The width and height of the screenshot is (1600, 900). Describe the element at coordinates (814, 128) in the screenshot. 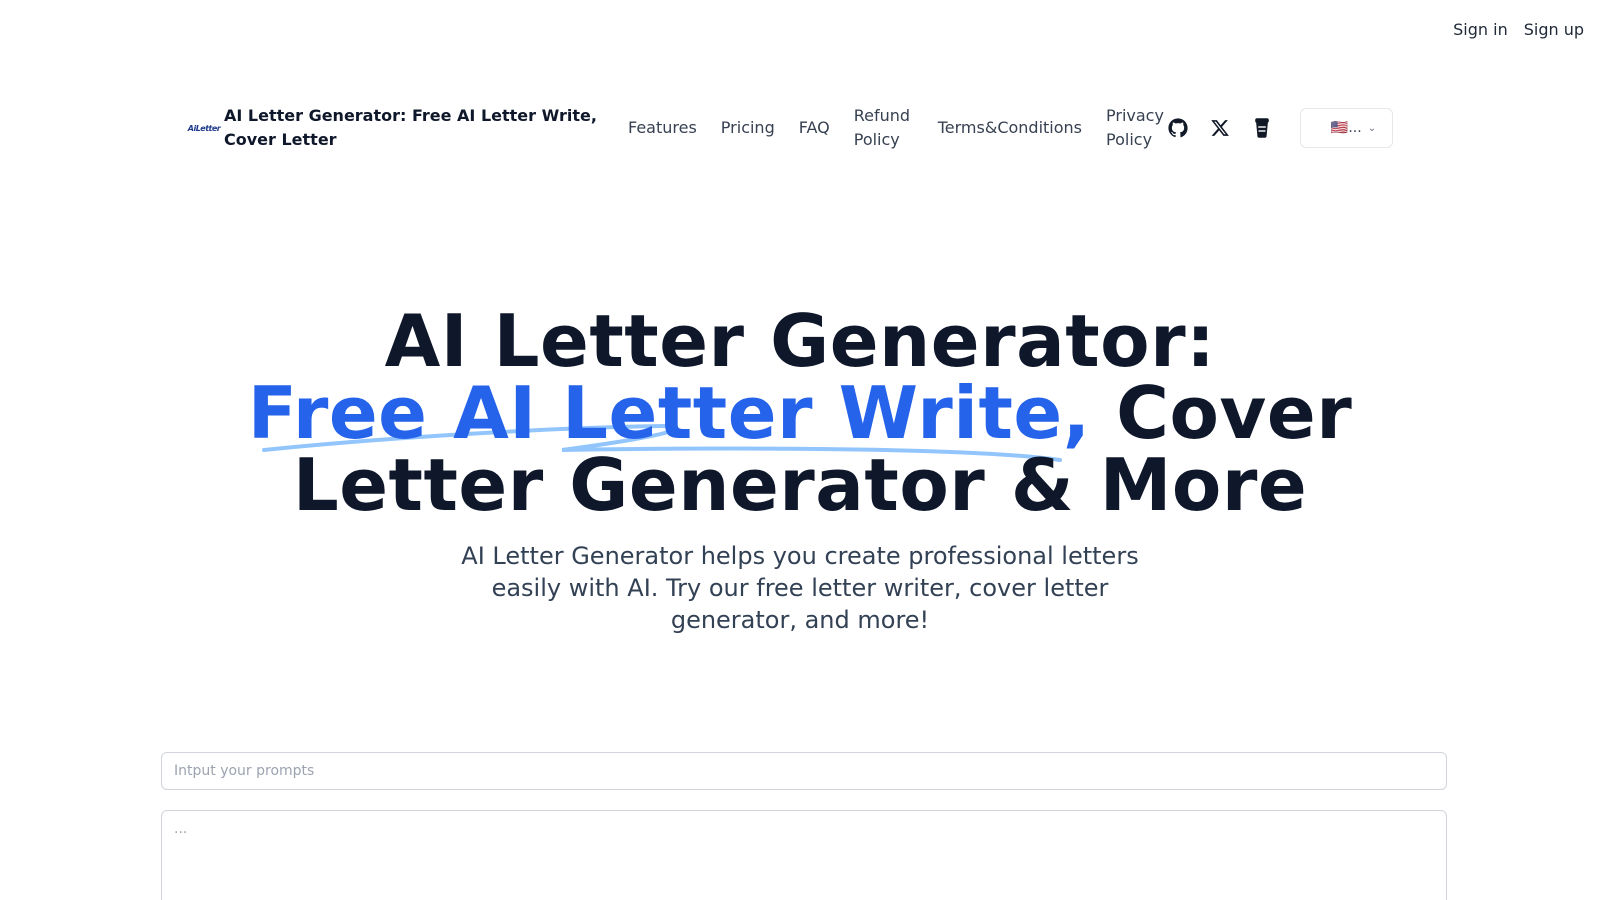

I see `nav-faq: FAQ` at that location.